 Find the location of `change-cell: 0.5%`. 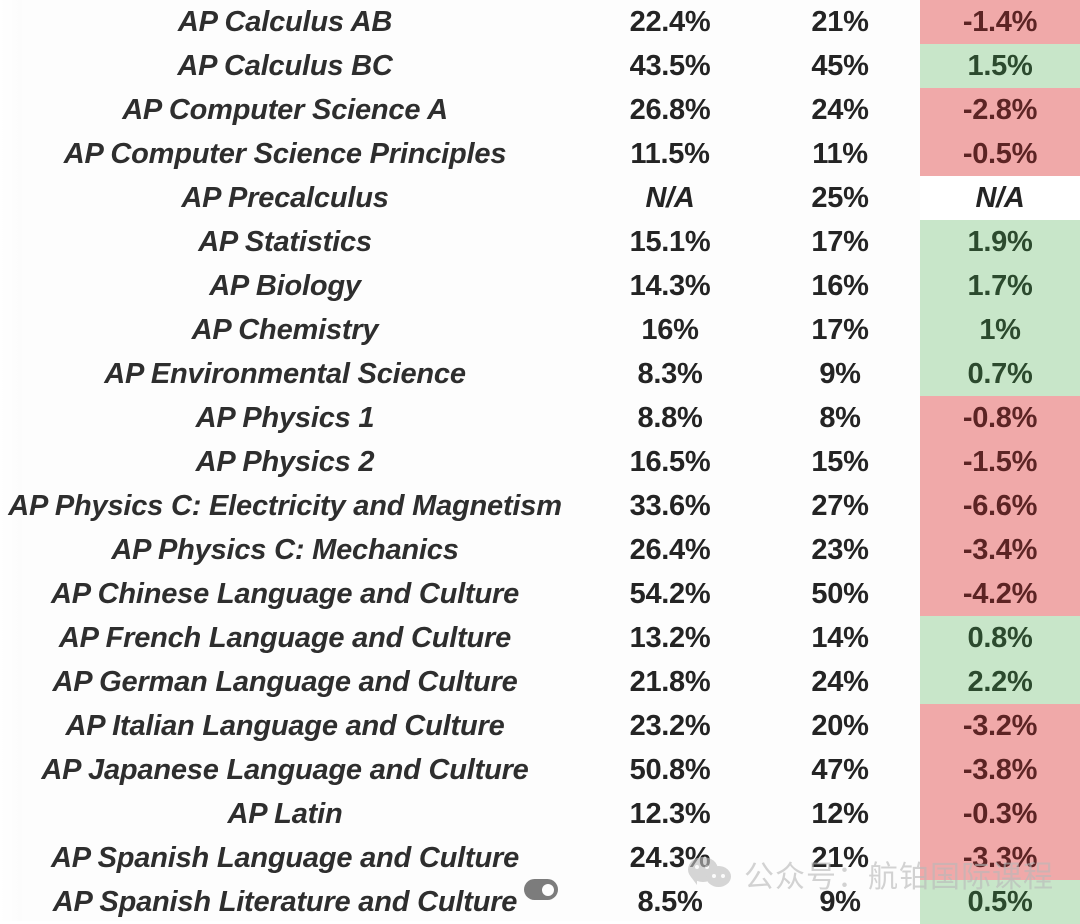

change-cell: 0.5% is located at coordinates (1000, 902).